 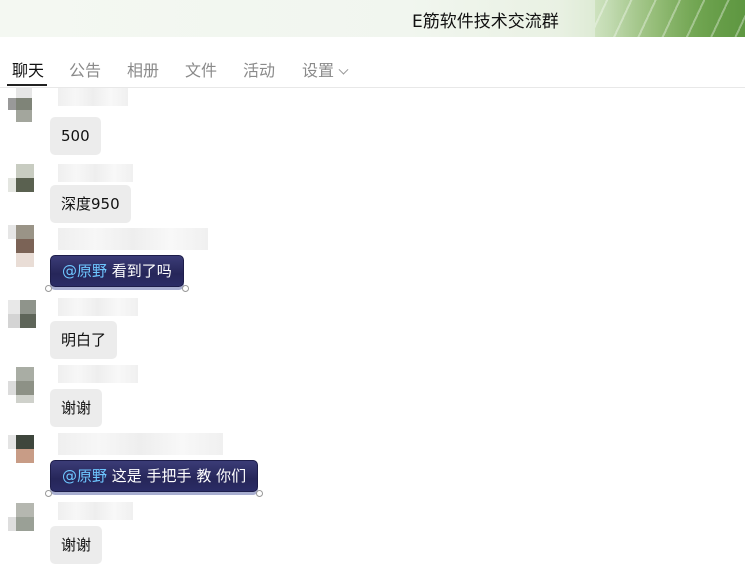 I want to click on tab-activity: 活动, so click(x=259, y=69).